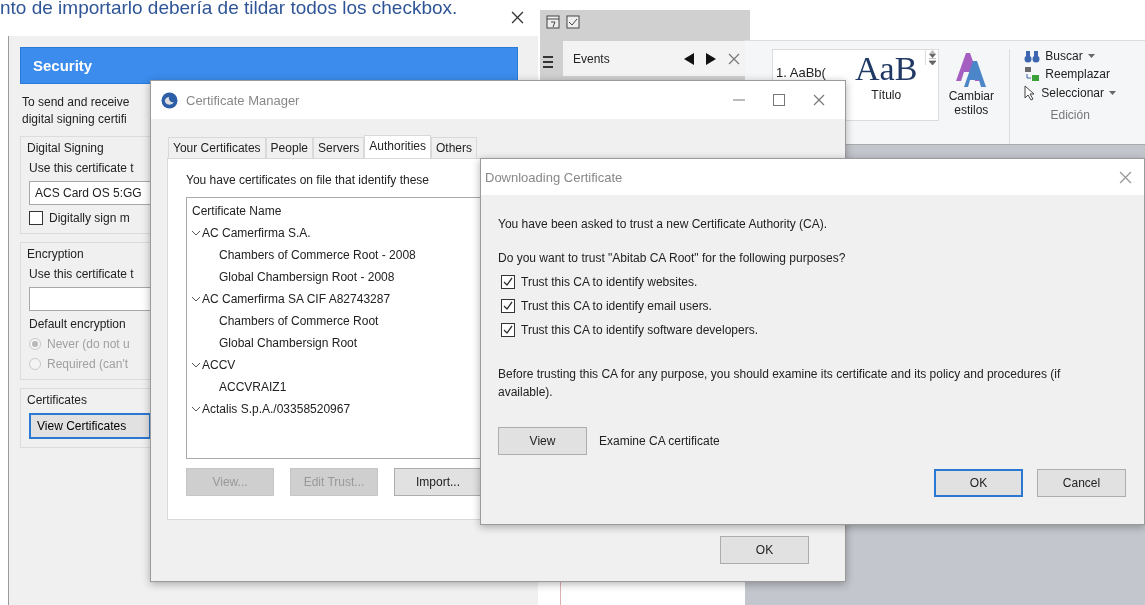 This screenshot has width=1145, height=605. What do you see at coordinates (337, 387) in the screenshot?
I see `tree-item: ACCVRAIZ1` at bounding box center [337, 387].